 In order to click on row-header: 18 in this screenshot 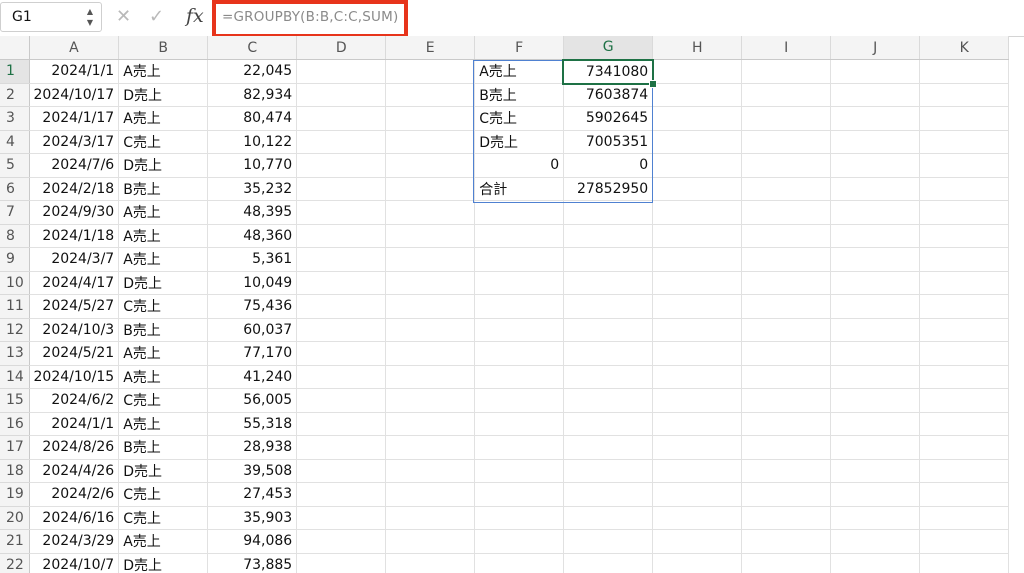, I will do `click(15, 471)`.